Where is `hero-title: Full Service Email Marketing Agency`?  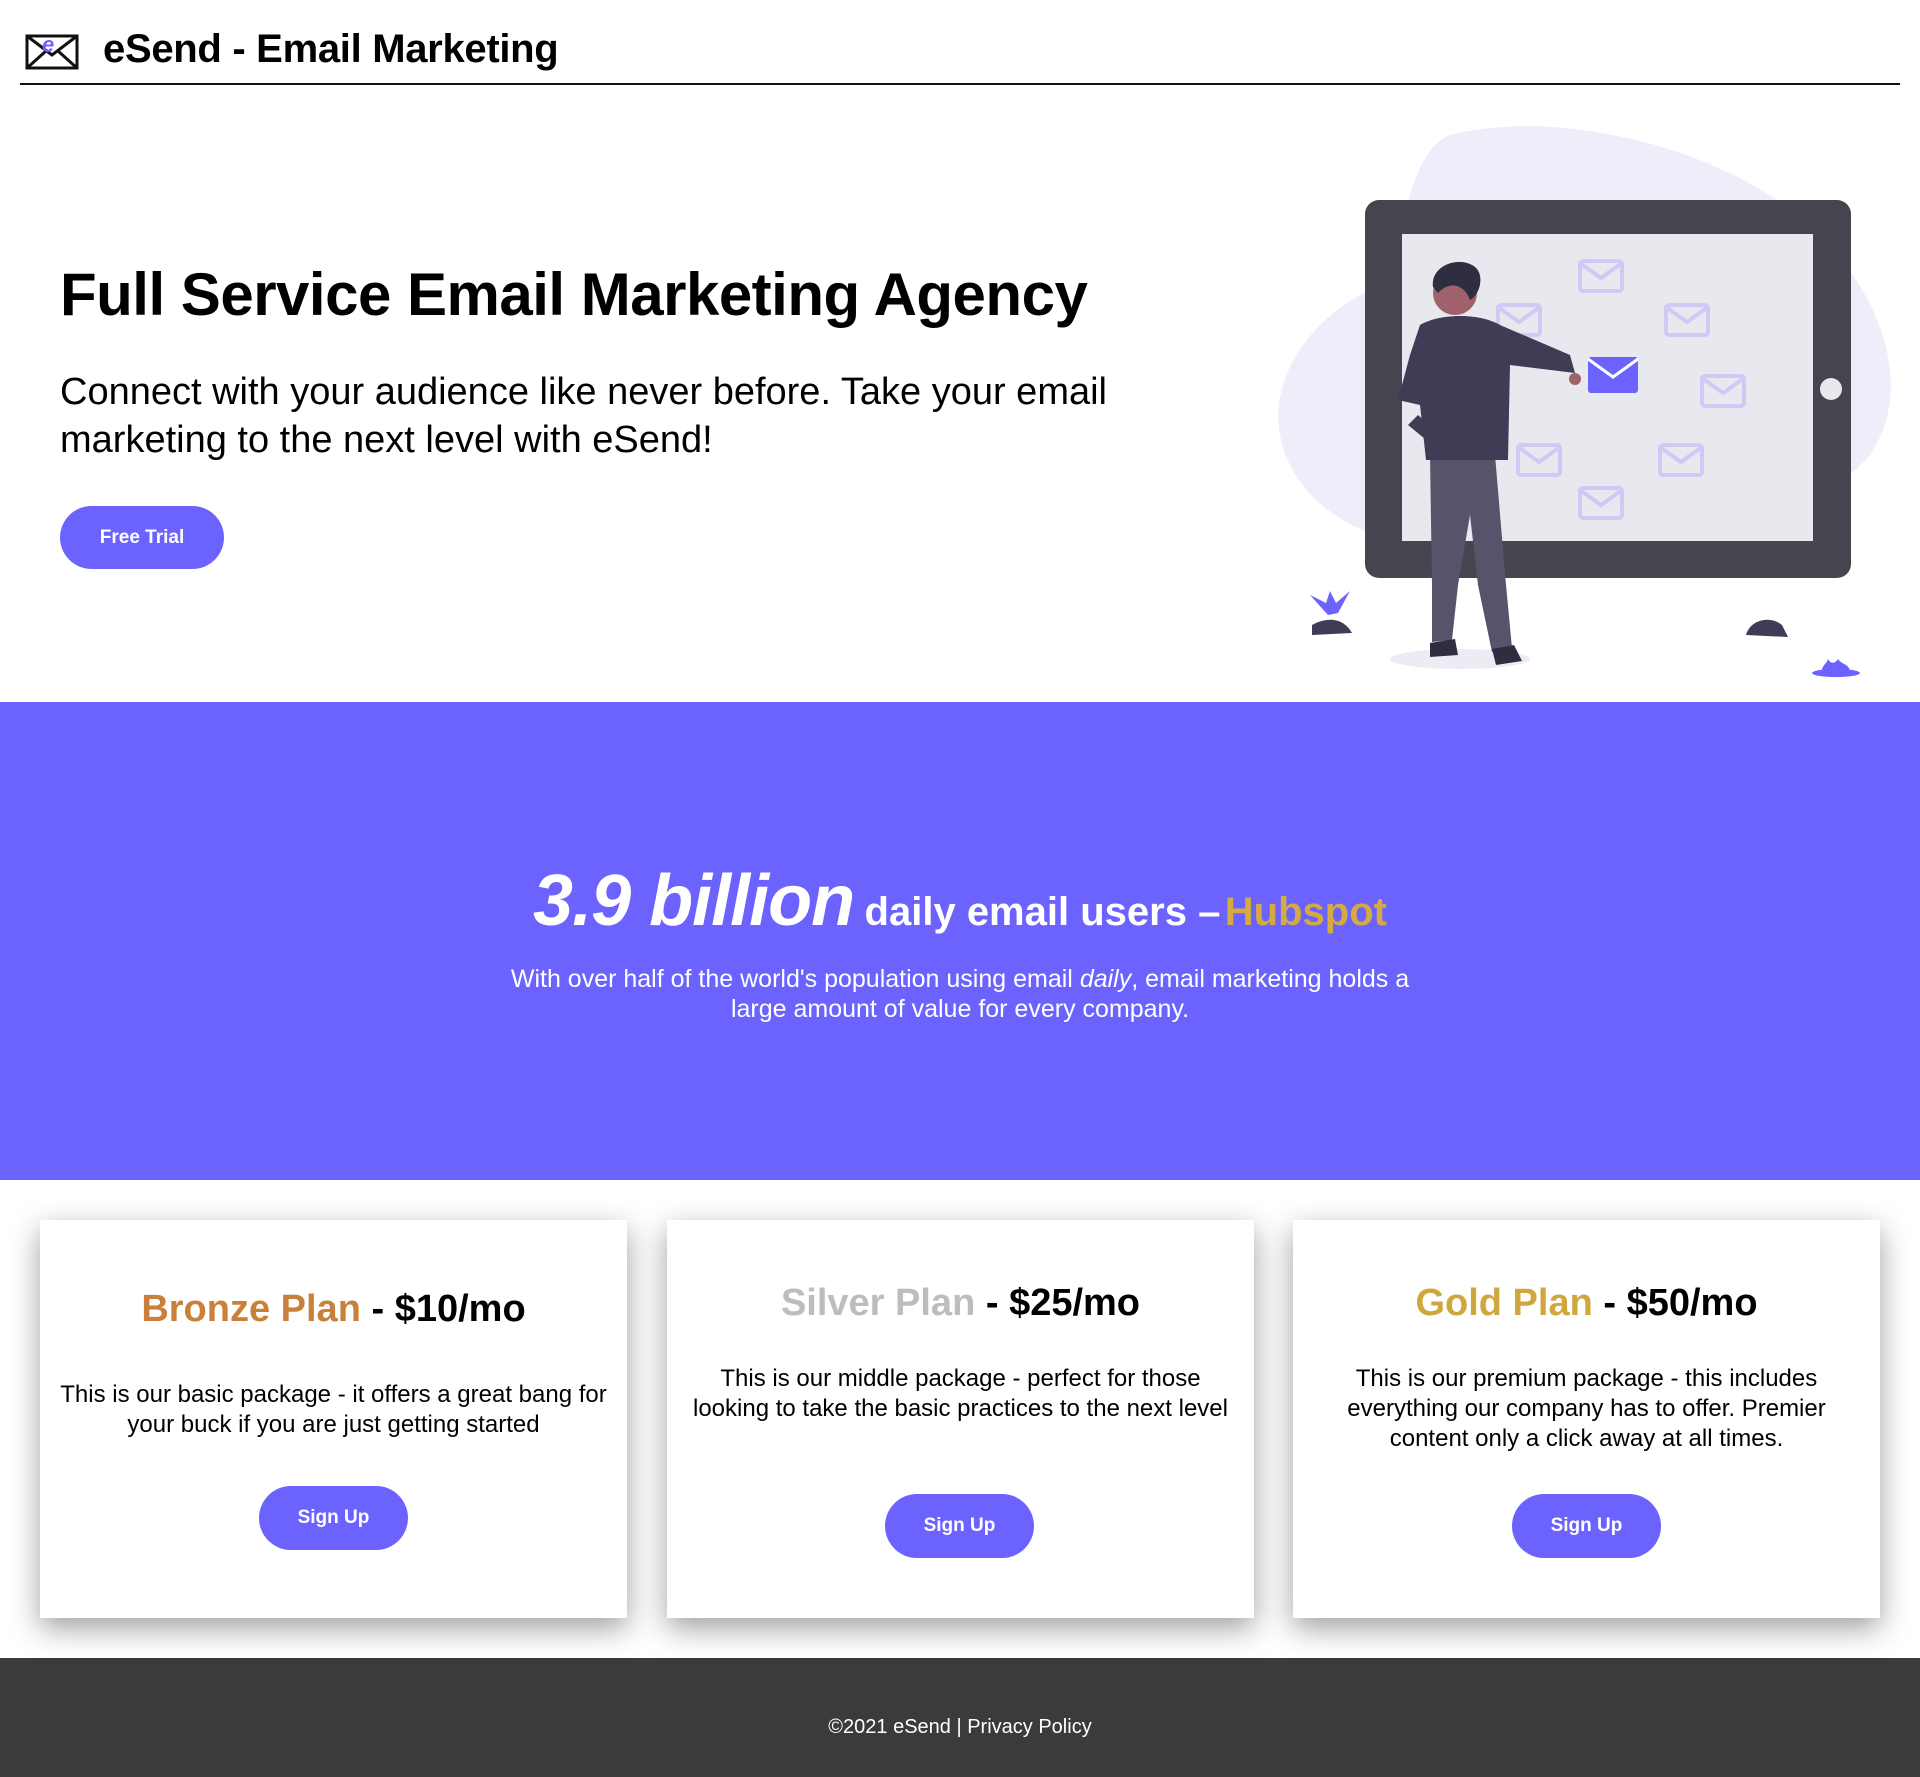
hero-title: Full Service Email Marketing Agency is located at coordinates (574, 294).